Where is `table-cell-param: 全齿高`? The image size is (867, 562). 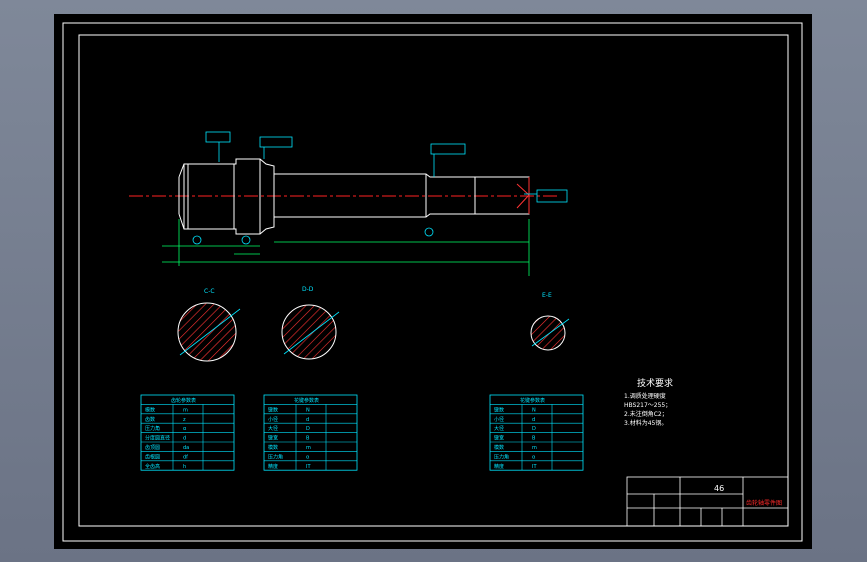 table-cell-param: 全齿高 is located at coordinates (152, 466).